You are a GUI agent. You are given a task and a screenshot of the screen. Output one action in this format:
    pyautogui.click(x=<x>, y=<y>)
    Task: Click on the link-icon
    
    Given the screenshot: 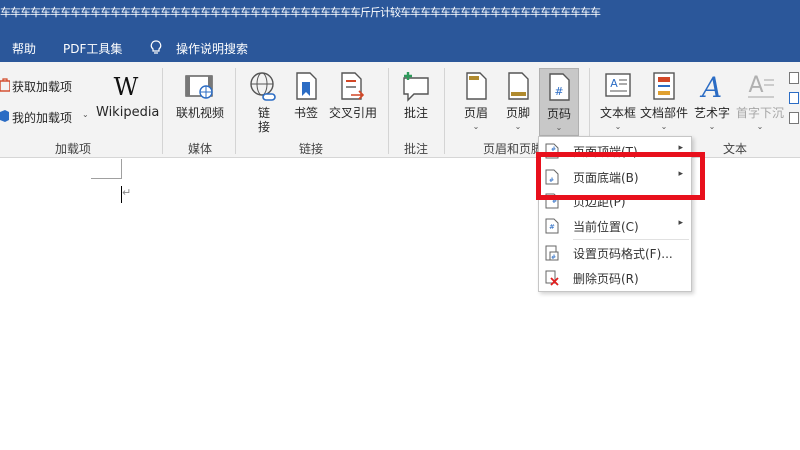 What is the action you would take?
    pyautogui.click(x=263, y=86)
    